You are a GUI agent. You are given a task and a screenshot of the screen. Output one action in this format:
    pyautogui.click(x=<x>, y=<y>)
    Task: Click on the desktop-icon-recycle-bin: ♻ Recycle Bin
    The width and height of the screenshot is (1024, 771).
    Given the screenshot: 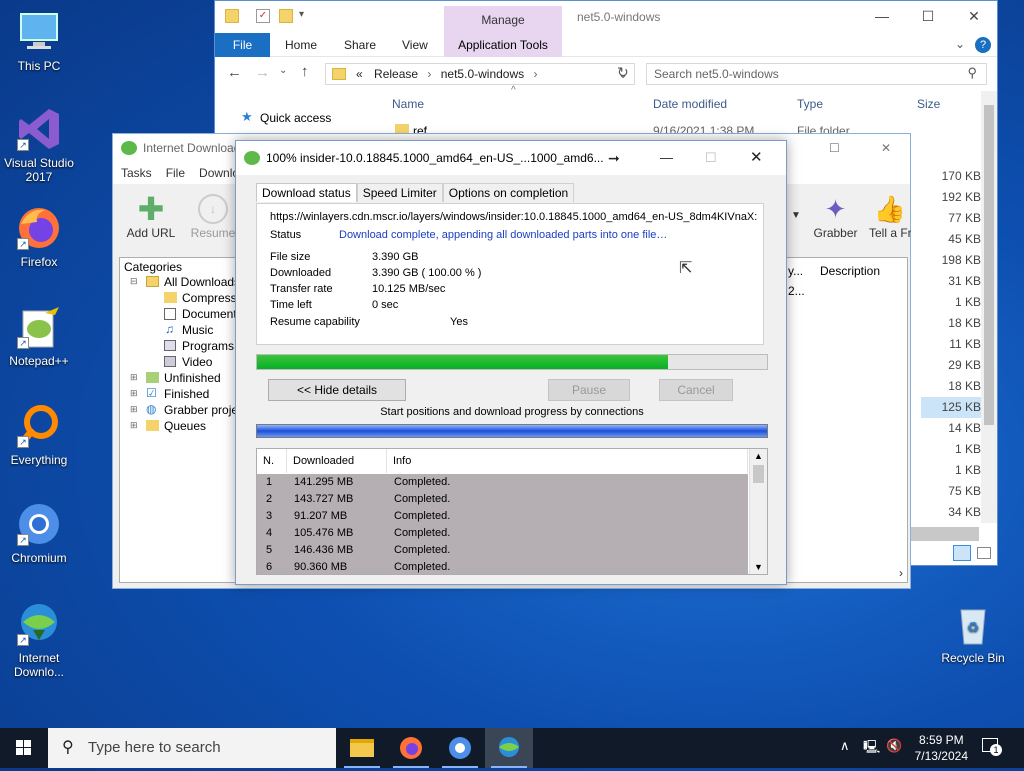 What is the action you would take?
    pyautogui.click(x=973, y=632)
    